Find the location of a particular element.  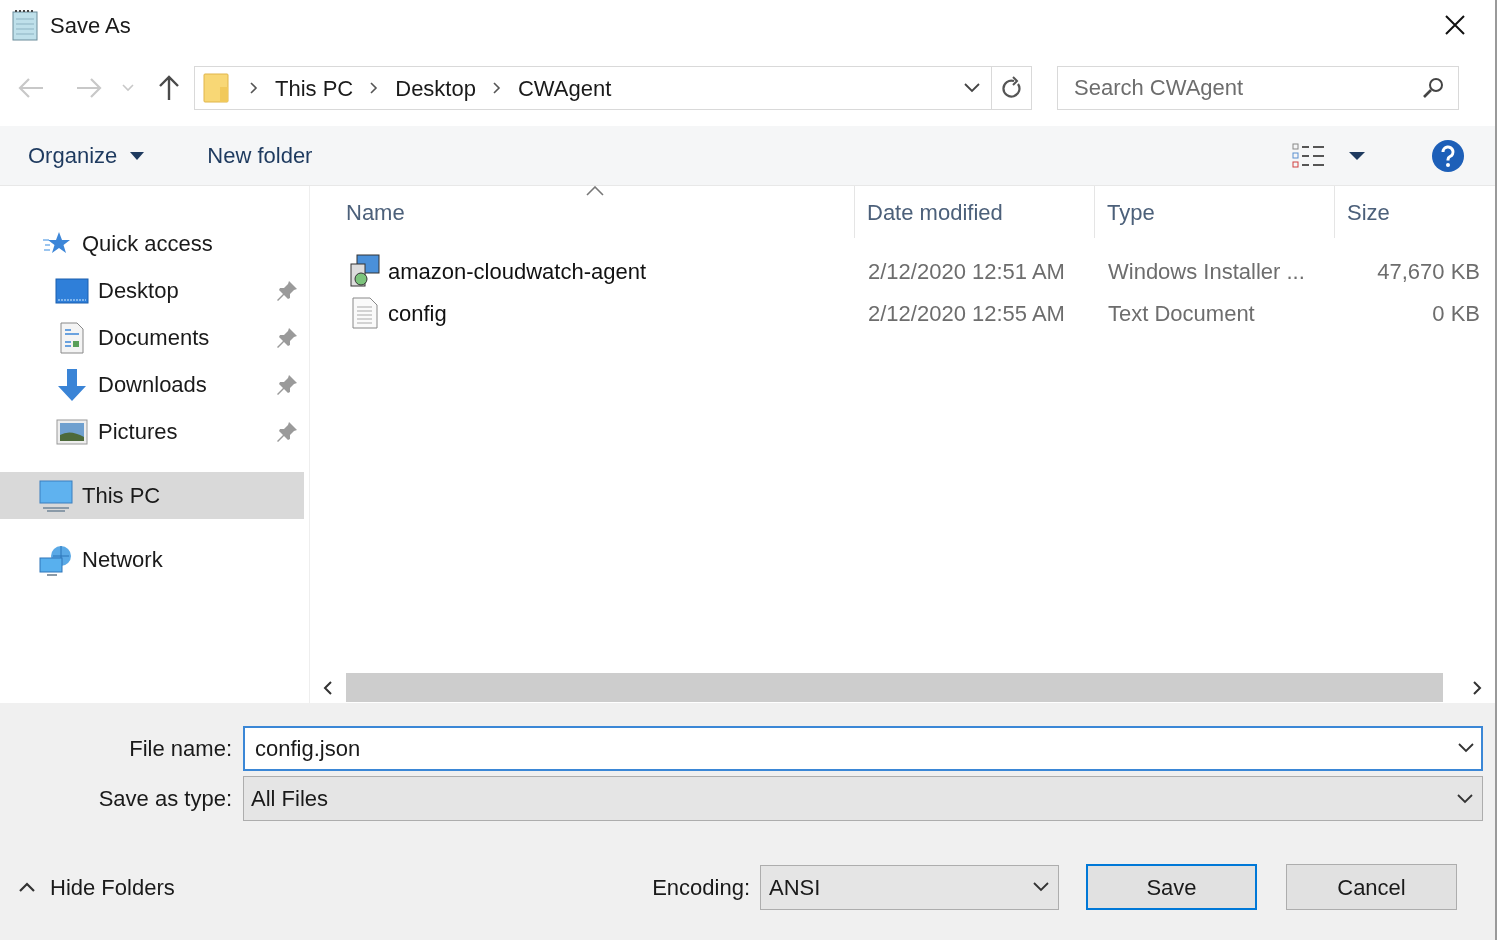

window-title: Save As is located at coordinates (90, 25).